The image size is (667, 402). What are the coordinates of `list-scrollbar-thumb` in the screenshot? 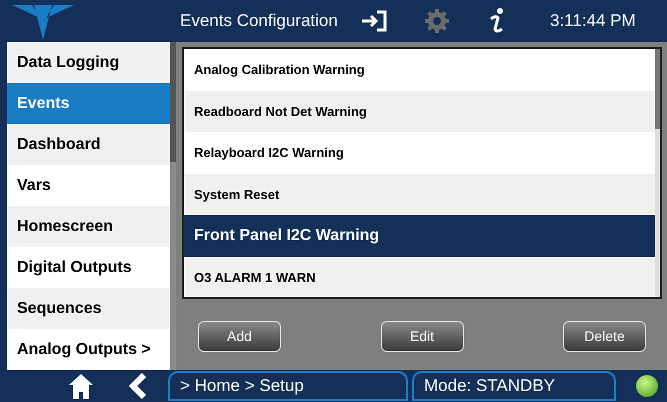 It's located at (657, 89).